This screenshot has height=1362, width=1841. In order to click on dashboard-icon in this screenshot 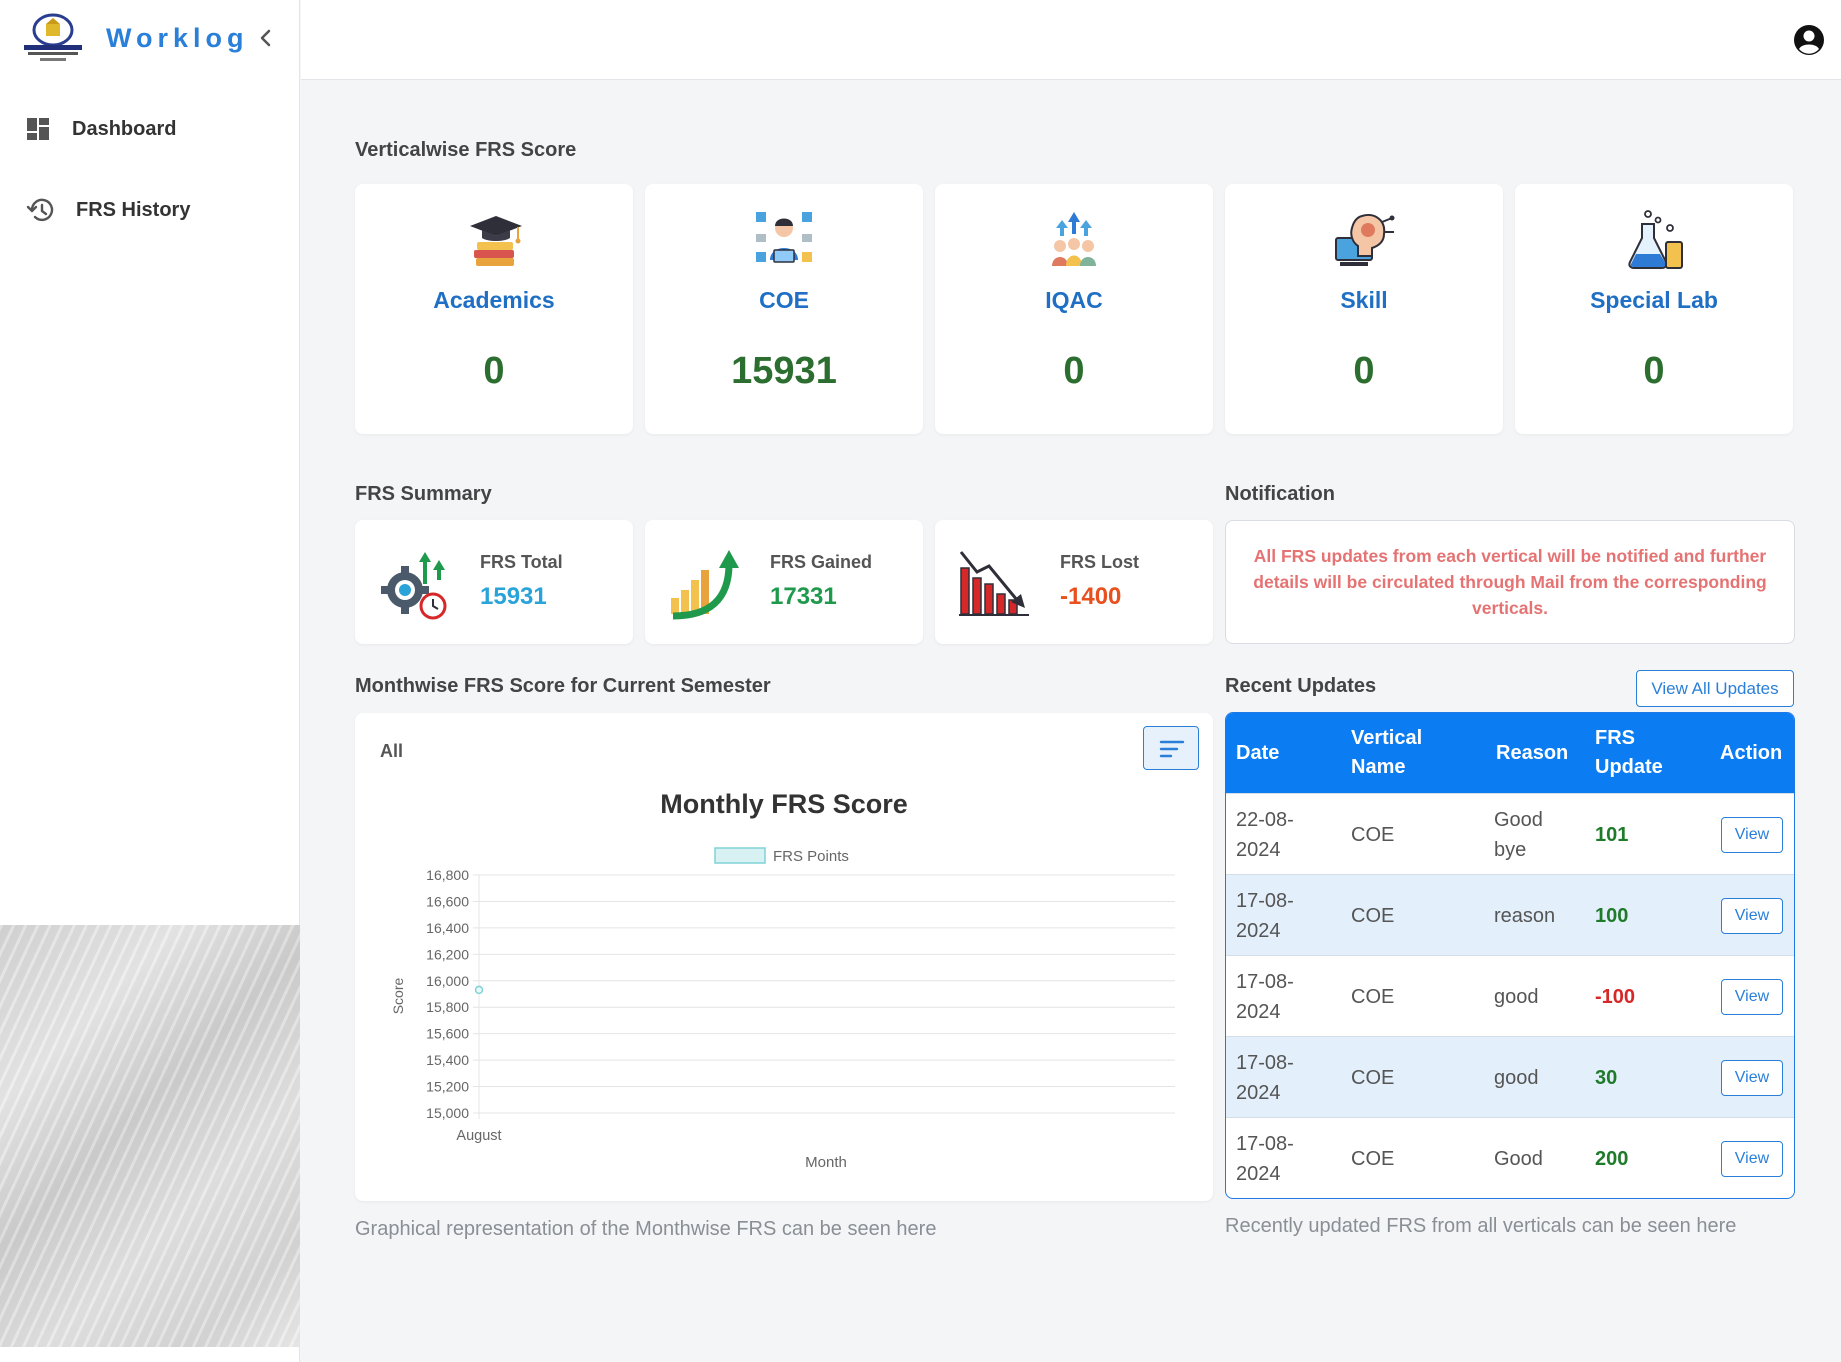, I will do `click(38, 129)`.